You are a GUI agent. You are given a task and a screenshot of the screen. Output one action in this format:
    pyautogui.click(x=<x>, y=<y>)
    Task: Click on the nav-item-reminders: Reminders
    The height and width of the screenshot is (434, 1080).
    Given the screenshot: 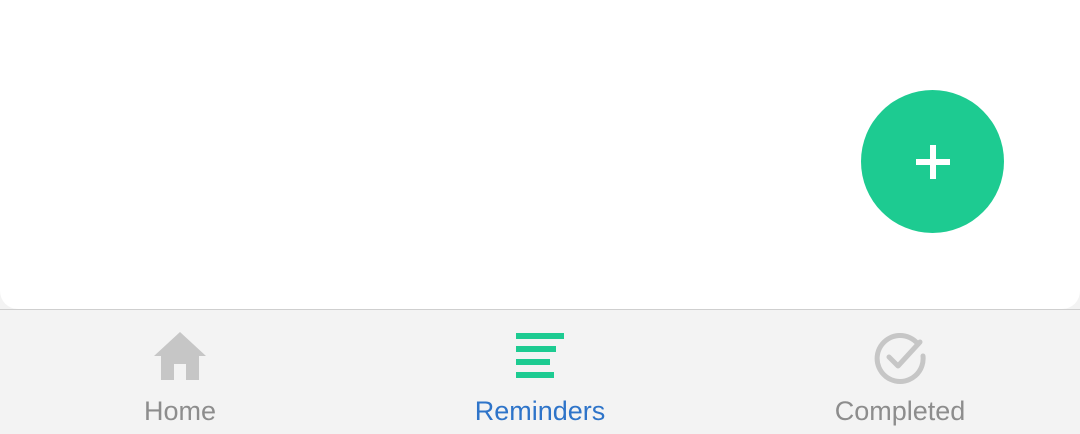 What is the action you would take?
    pyautogui.click(x=540, y=372)
    